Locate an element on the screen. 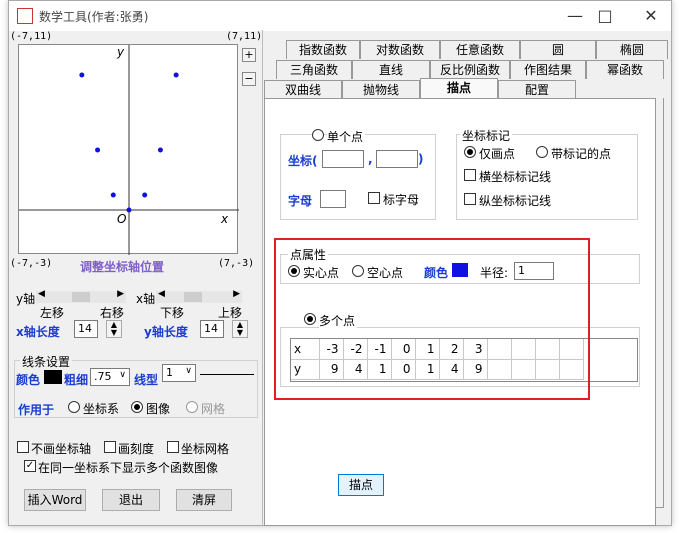 Image resolution: width=680 pixels, height=533 pixels. maximize-icon: □ is located at coordinates (605, 16).